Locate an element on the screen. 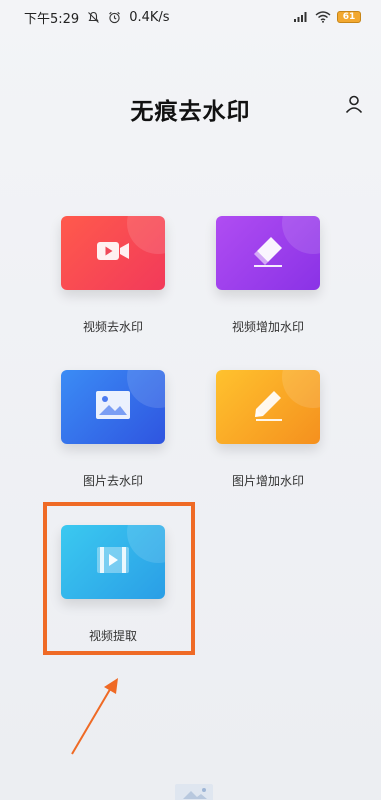 The width and height of the screenshot is (381, 800). eraser-icon is located at coordinates (268, 253).